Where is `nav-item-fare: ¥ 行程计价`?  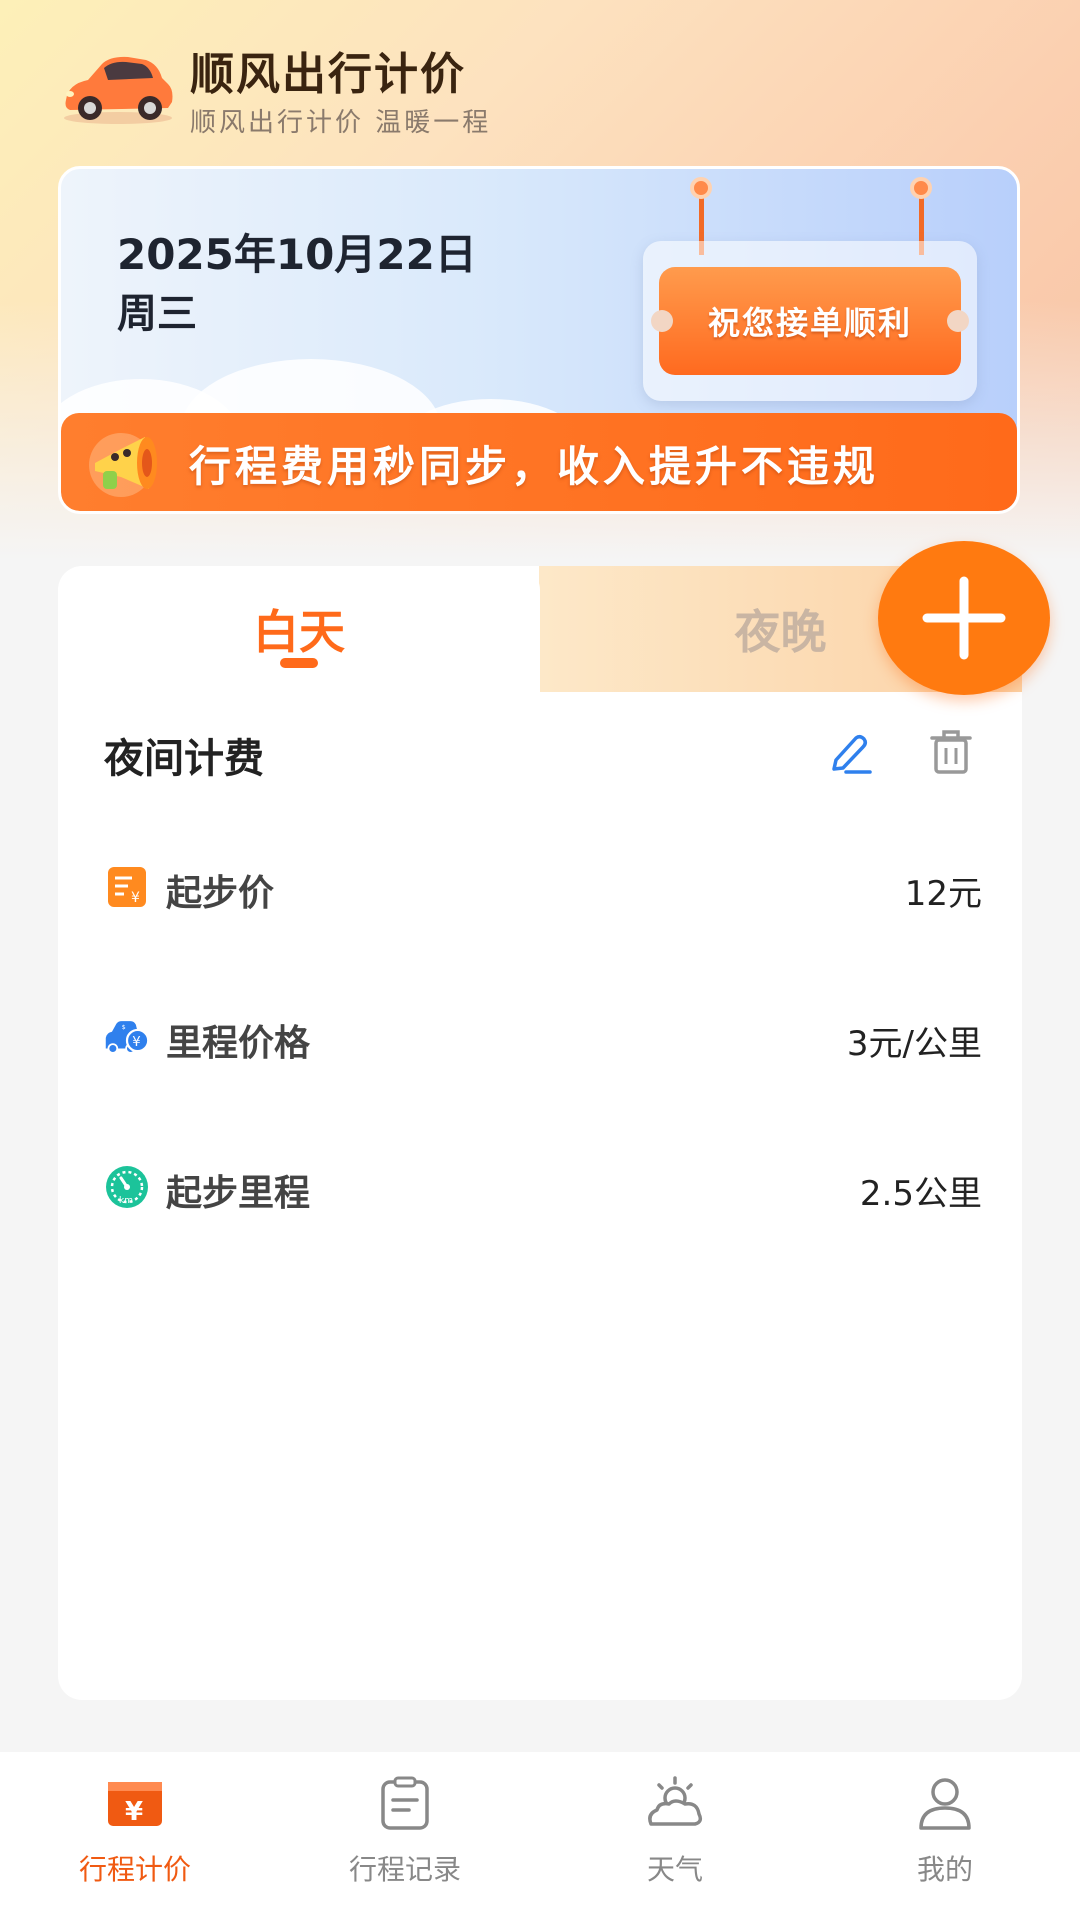 nav-item-fare: ¥ 行程计价 is located at coordinates (135, 1836).